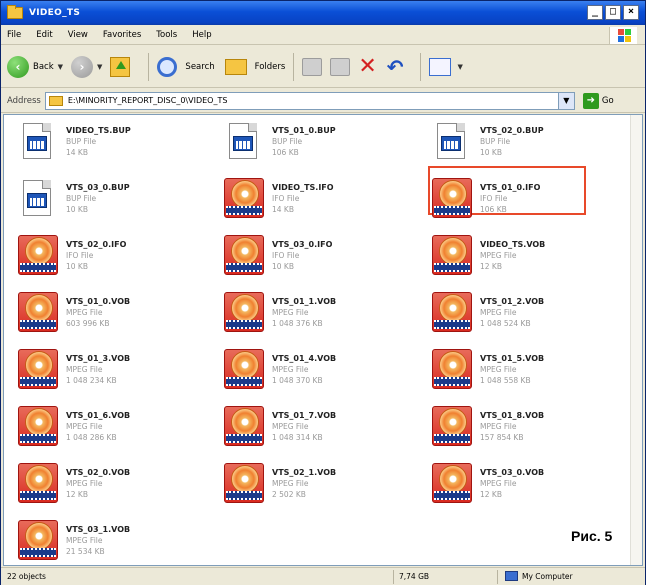  Describe the element at coordinates (122, 35) in the screenshot. I see `menu-favorites: Favorites` at that location.